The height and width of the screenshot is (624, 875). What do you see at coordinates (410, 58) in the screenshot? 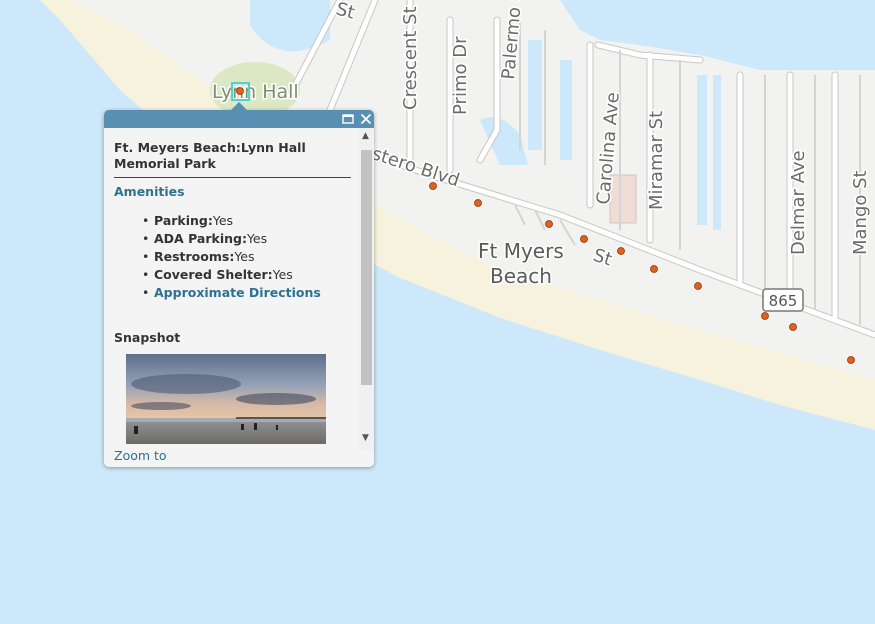
I see `street-label-crescent: Crescent St` at bounding box center [410, 58].